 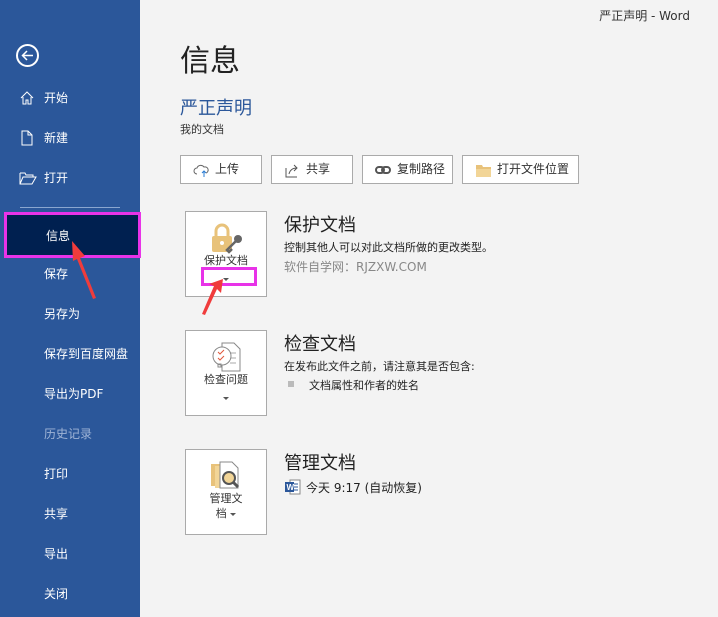 What do you see at coordinates (70, 394) in the screenshot?
I see `sidebar-item-export-pdf: 导出为PDF` at bounding box center [70, 394].